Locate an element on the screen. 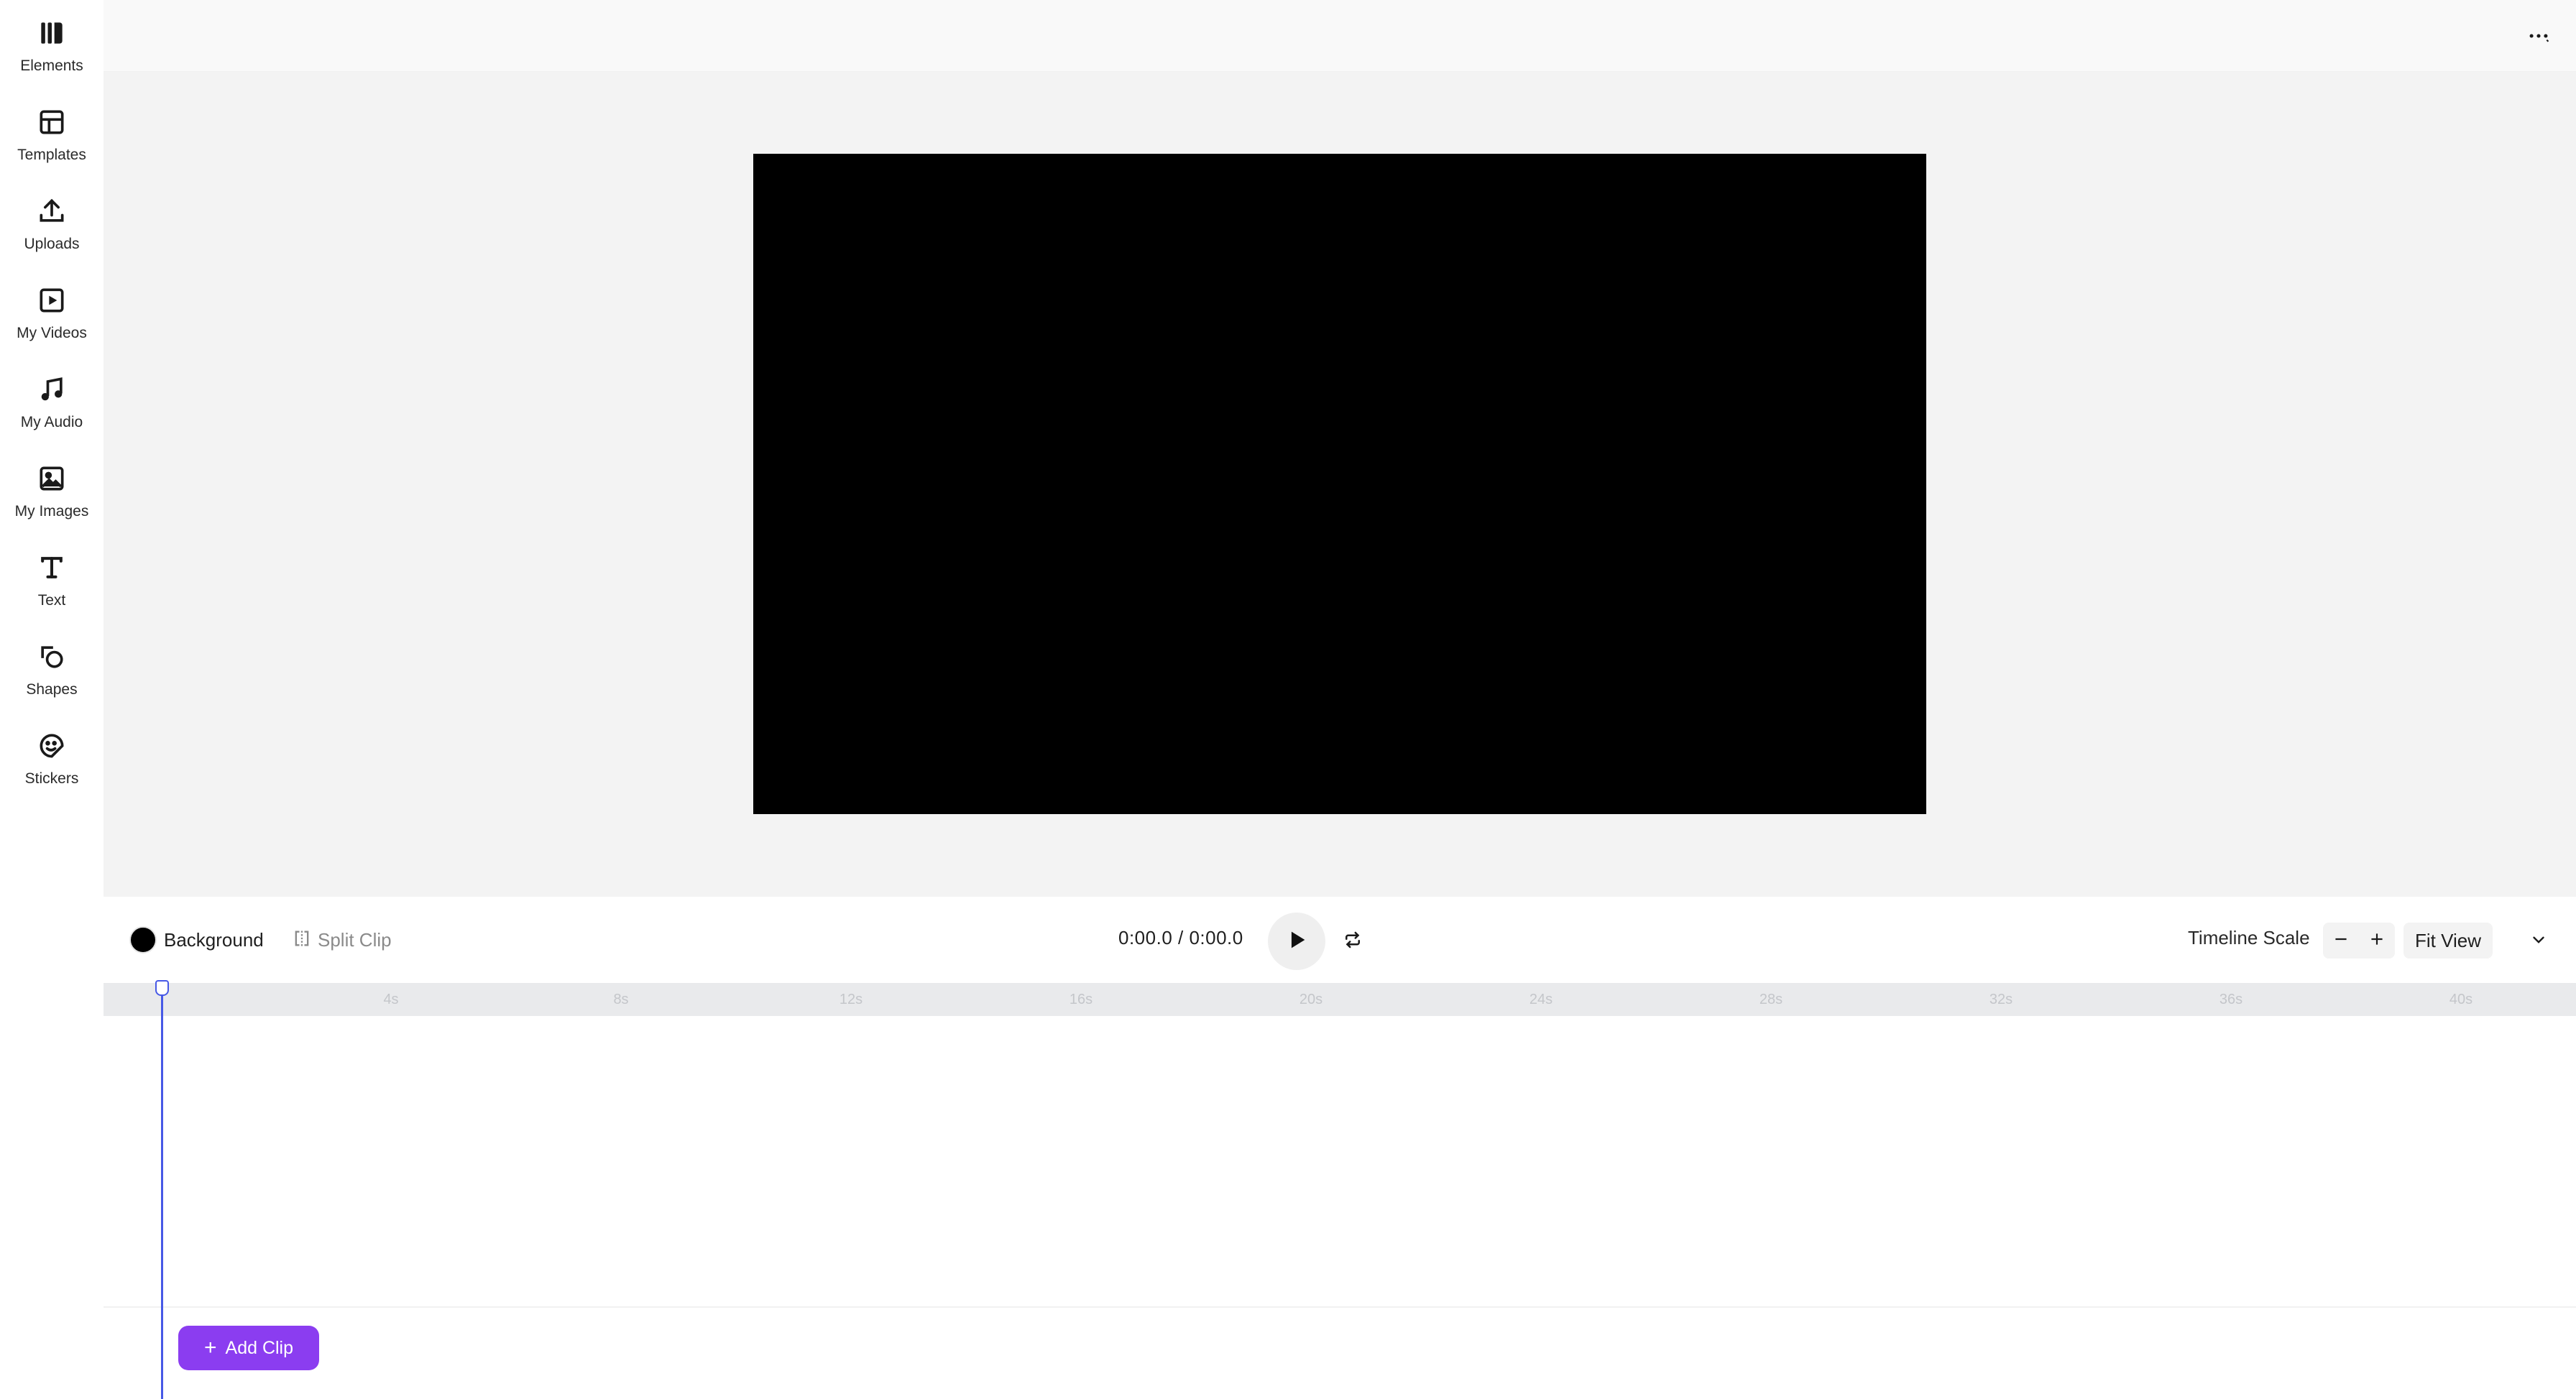  sidebar-item-elements: Elements is located at coordinates (52, 42).